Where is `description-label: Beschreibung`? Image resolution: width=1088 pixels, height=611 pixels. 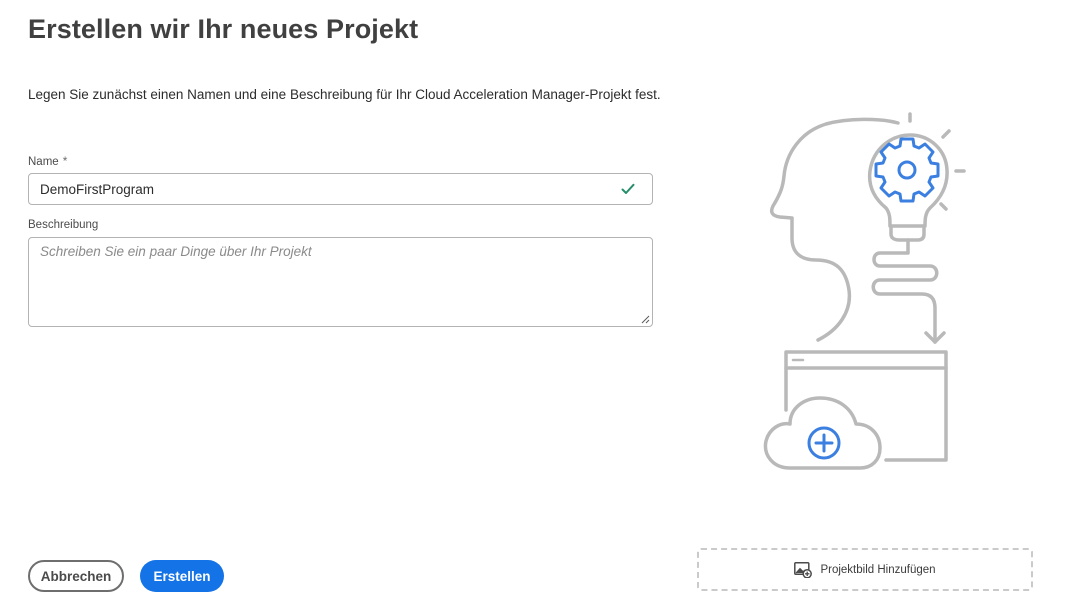
description-label: Beschreibung is located at coordinates (63, 225).